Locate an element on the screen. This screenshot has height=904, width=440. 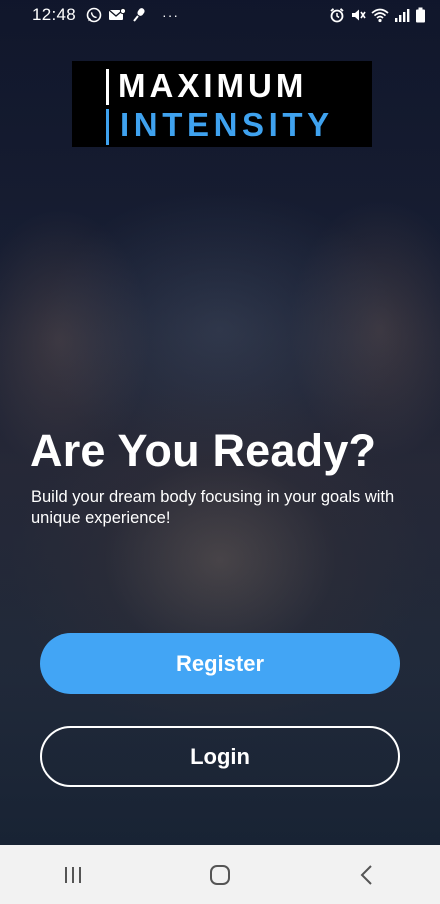
mute-icon is located at coordinates (358, 15).